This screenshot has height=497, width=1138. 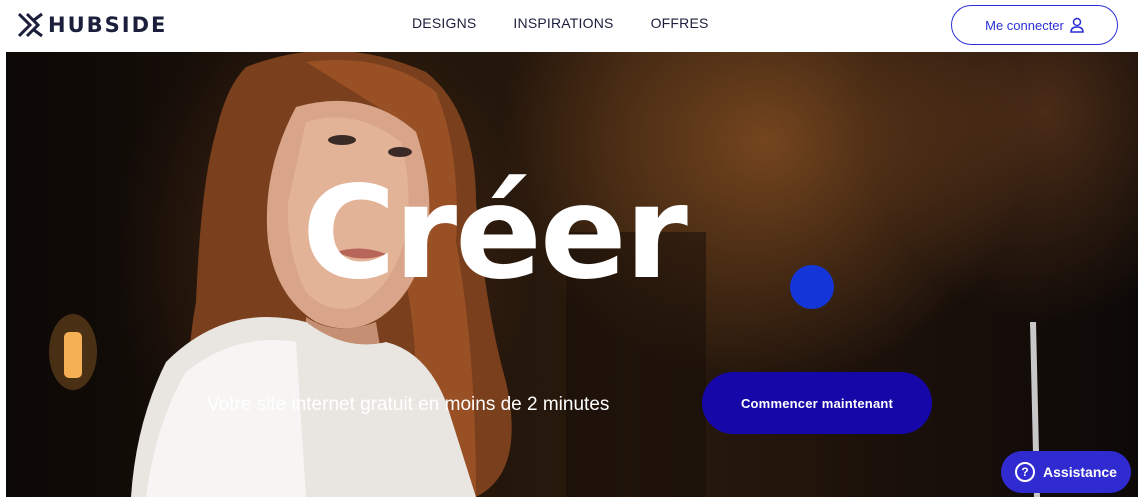 What do you see at coordinates (30, 25) in the screenshot?
I see `double-chevron-x-icon` at bounding box center [30, 25].